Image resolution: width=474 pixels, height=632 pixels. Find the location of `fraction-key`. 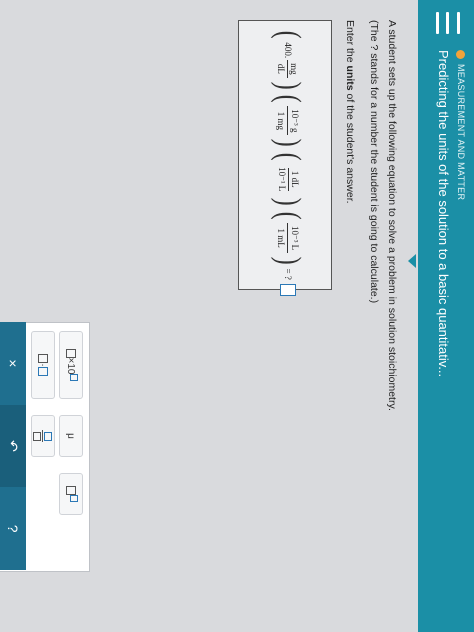

fraction-key is located at coordinates (43, 436).